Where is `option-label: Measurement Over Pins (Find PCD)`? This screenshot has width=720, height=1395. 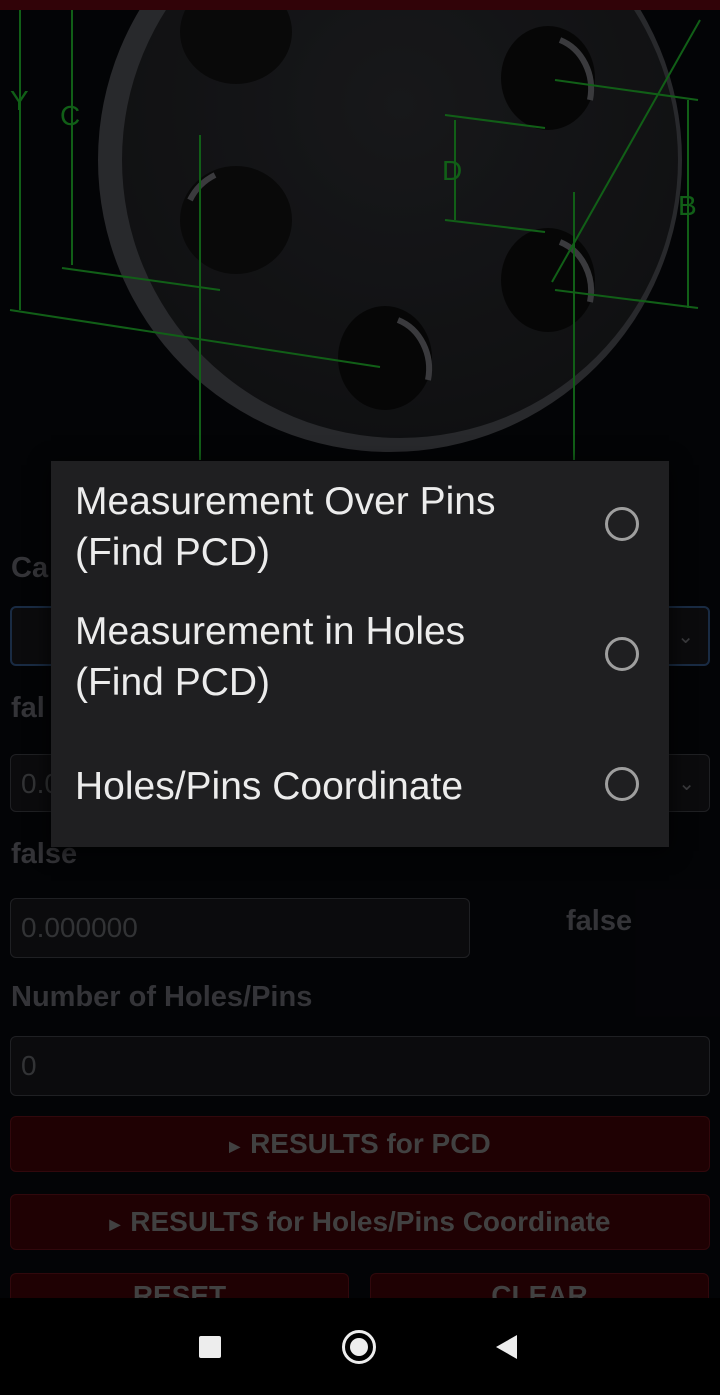
option-label: Measurement Over Pins (Find PCD) is located at coordinates (325, 527).